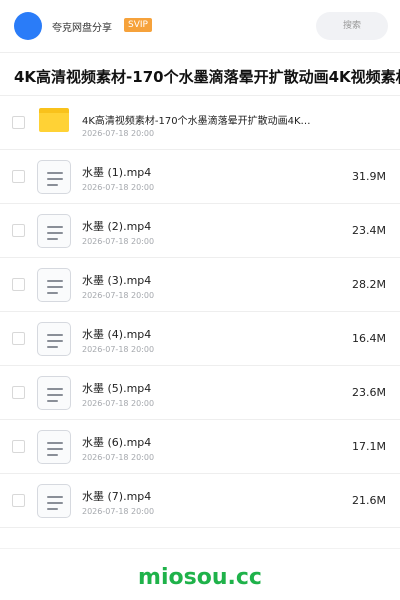 This screenshot has height=600, width=400. I want to click on file-row: 水墨 (1).mp4 2026-07-18 20:00 31.9M, so click(200, 177).